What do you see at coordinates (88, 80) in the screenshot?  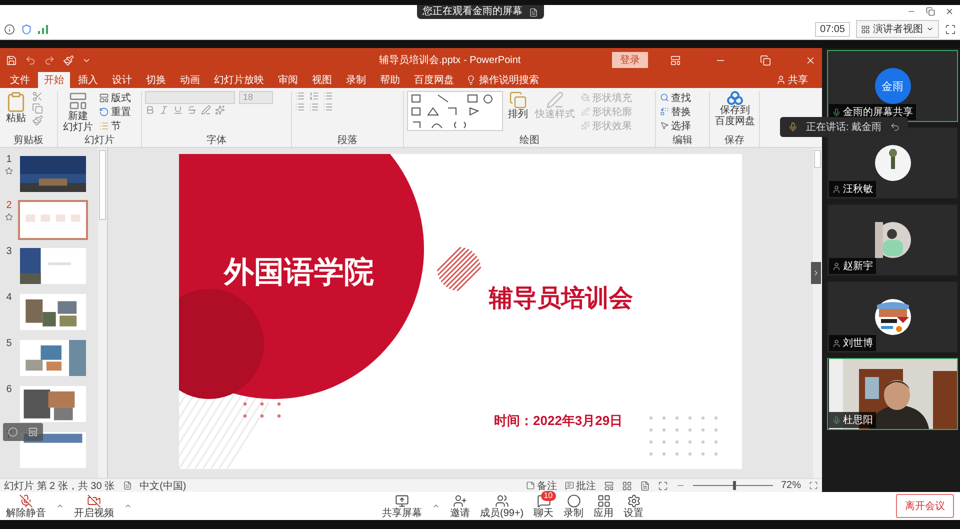 I see `ribbon-tab: 插入` at bounding box center [88, 80].